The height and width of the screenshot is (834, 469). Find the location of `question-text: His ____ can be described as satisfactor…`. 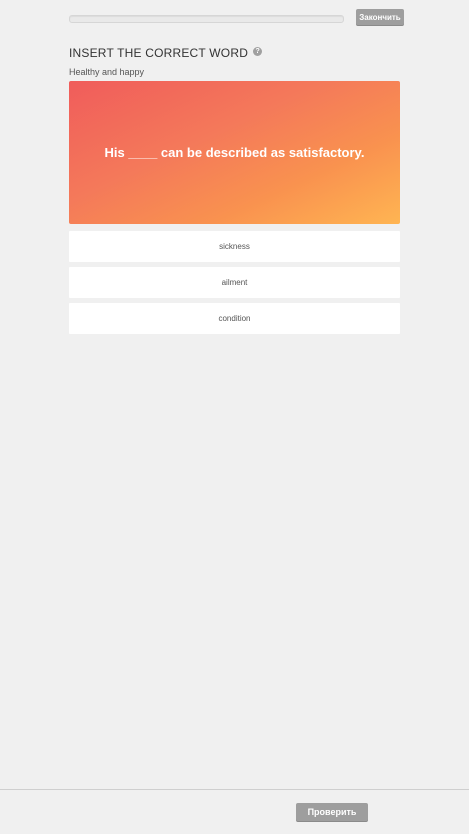

question-text: His ____ can be described as satisfactor… is located at coordinates (234, 152).